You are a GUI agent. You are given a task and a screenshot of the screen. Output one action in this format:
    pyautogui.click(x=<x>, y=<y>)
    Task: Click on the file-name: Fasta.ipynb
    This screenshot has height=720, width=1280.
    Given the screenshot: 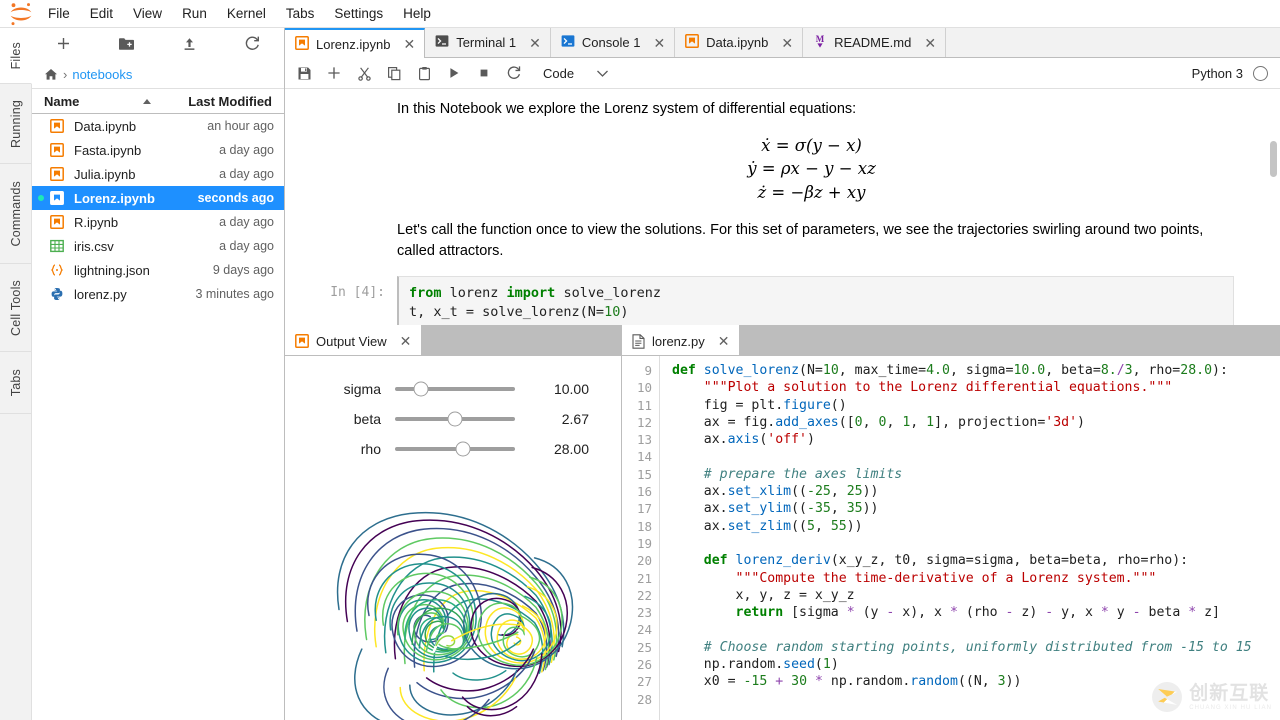 What is the action you would take?
    pyautogui.click(x=108, y=150)
    